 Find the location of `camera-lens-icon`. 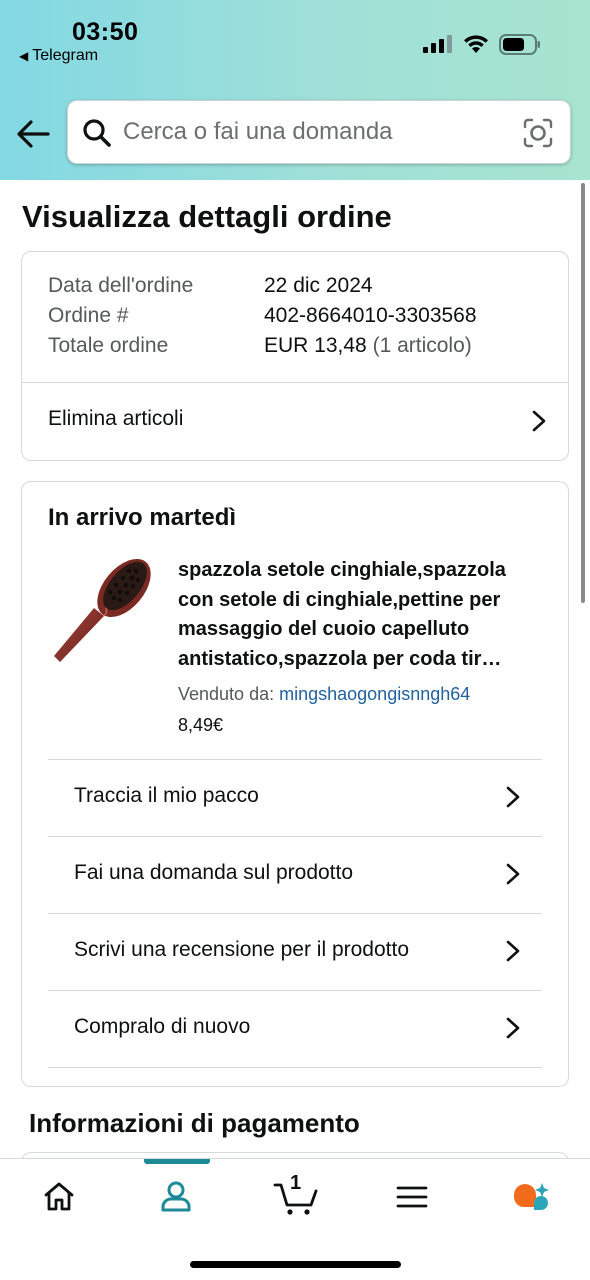

camera-lens-icon is located at coordinates (538, 133).